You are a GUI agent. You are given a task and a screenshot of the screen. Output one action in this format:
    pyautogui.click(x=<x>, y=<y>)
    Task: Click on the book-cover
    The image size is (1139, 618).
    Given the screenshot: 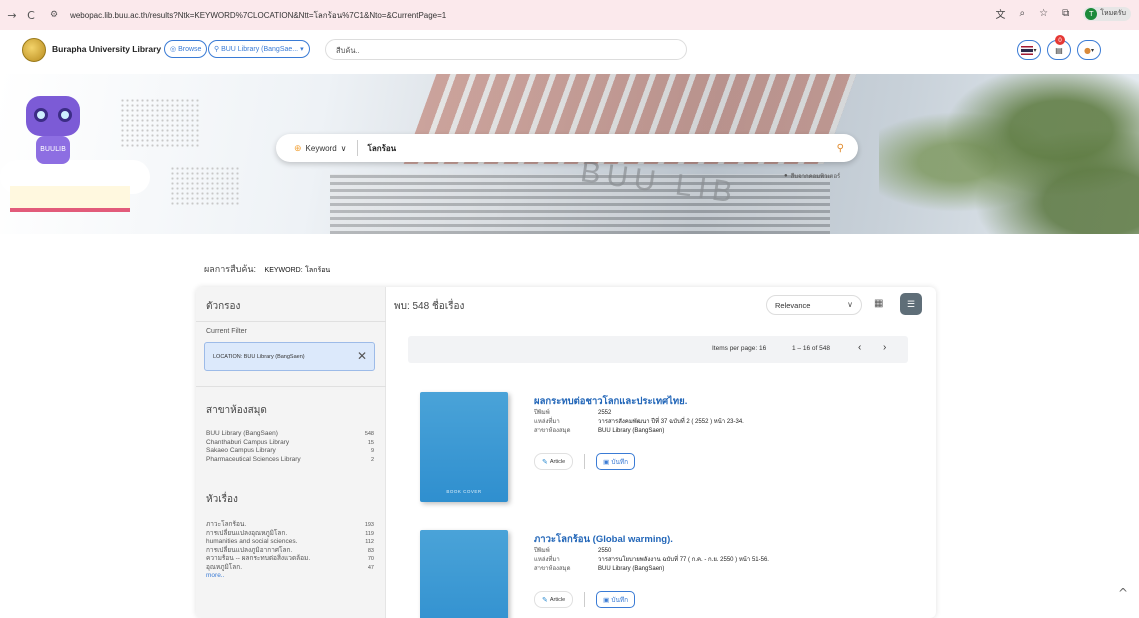 What is the action you would take?
    pyautogui.click(x=464, y=574)
    